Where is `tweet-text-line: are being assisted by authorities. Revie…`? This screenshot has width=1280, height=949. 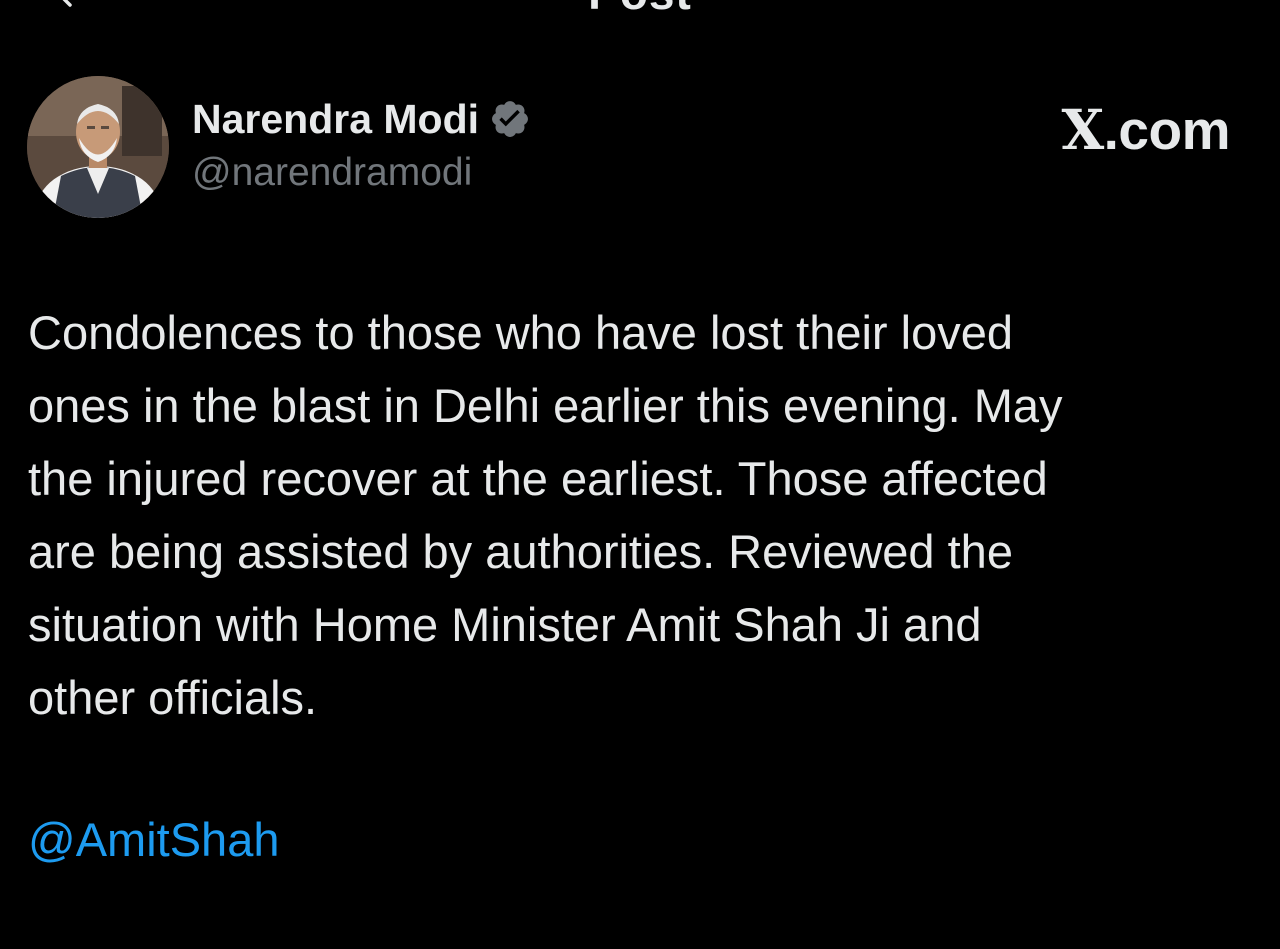
tweet-text-line: are being assisted by authorities. Revie… is located at coordinates (520, 551).